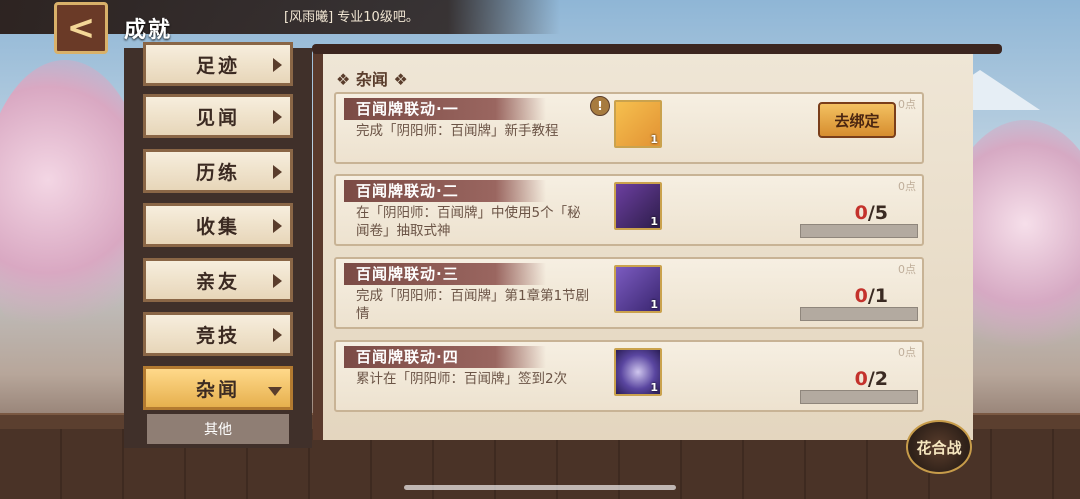 This screenshot has height=499, width=1080. What do you see at coordinates (638, 372) in the screenshot?
I see `moon-card-icon: 1` at bounding box center [638, 372].